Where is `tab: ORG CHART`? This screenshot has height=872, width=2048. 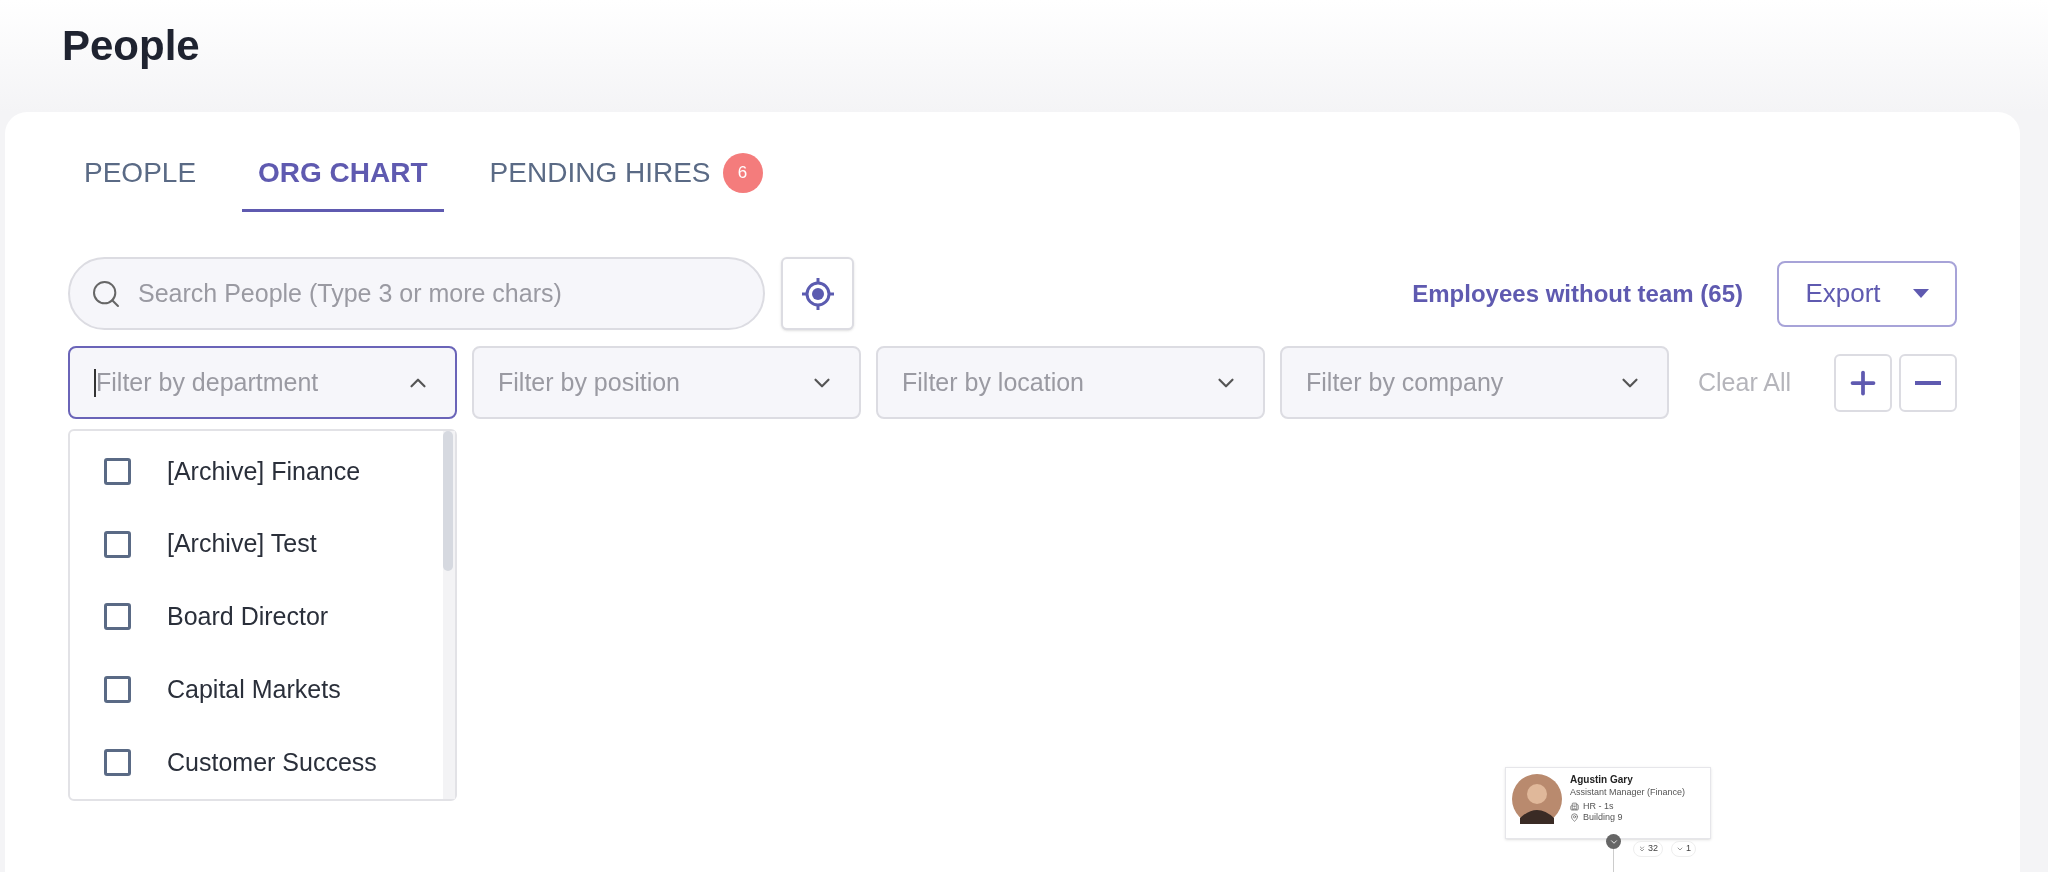
tab: ORG CHART is located at coordinates (343, 182).